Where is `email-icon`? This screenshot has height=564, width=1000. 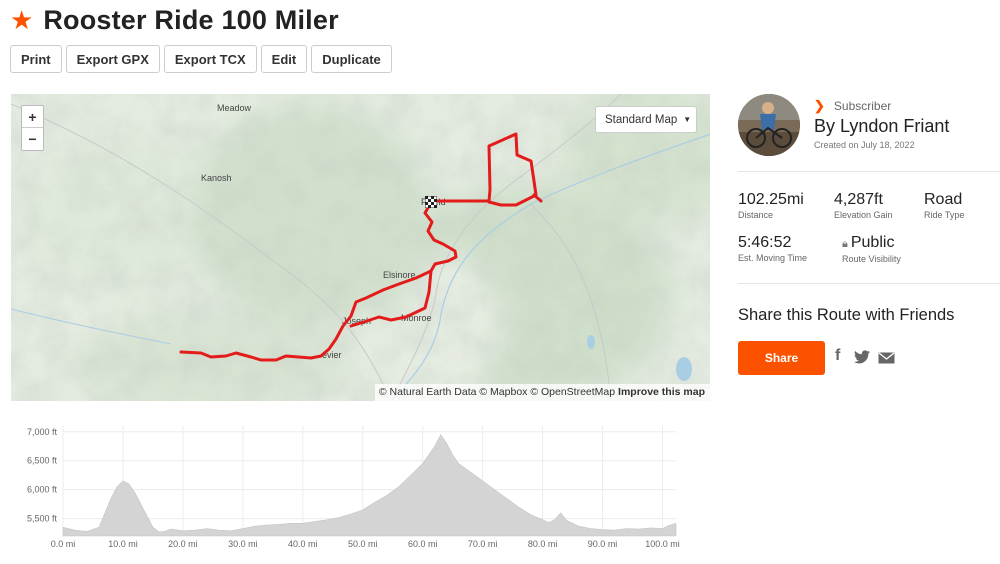 email-icon is located at coordinates (886, 358).